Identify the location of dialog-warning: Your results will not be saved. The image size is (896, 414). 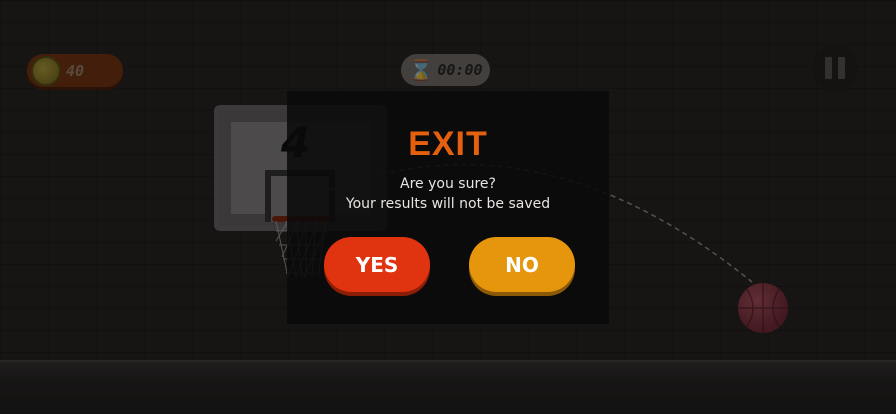
(448, 204).